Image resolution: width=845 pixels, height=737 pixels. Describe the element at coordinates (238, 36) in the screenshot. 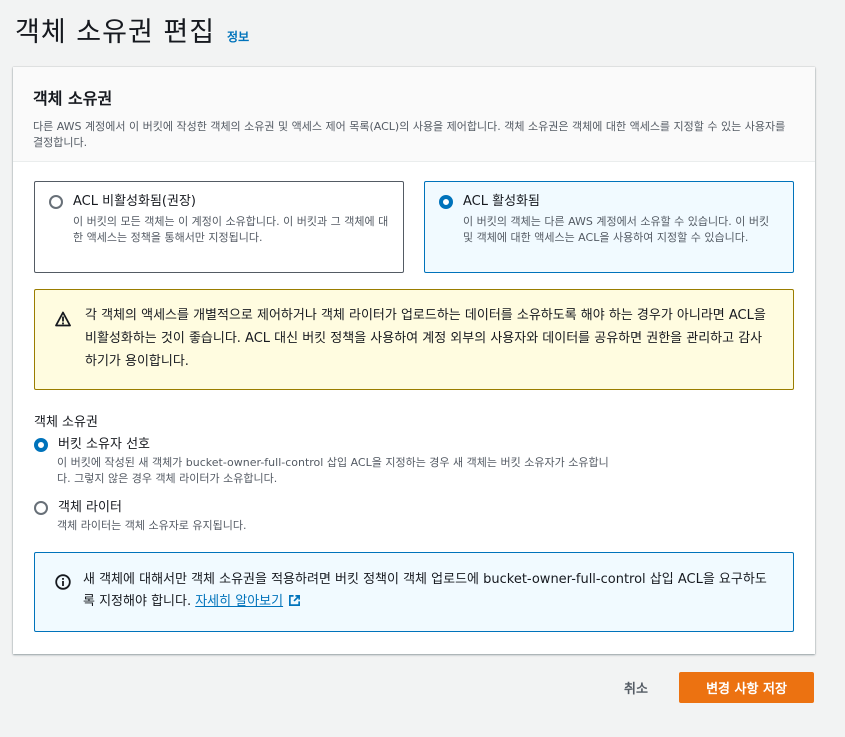

I see `info-link: 정보` at that location.